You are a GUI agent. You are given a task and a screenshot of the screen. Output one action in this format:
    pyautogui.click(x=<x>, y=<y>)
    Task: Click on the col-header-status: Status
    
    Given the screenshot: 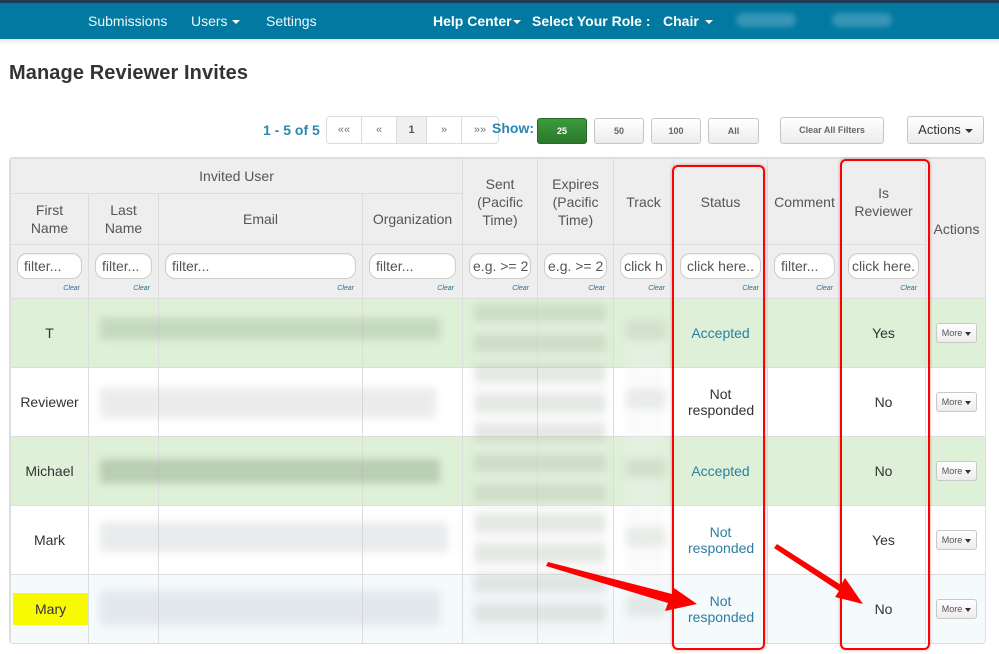 What is the action you would take?
    pyautogui.click(x=721, y=201)
    